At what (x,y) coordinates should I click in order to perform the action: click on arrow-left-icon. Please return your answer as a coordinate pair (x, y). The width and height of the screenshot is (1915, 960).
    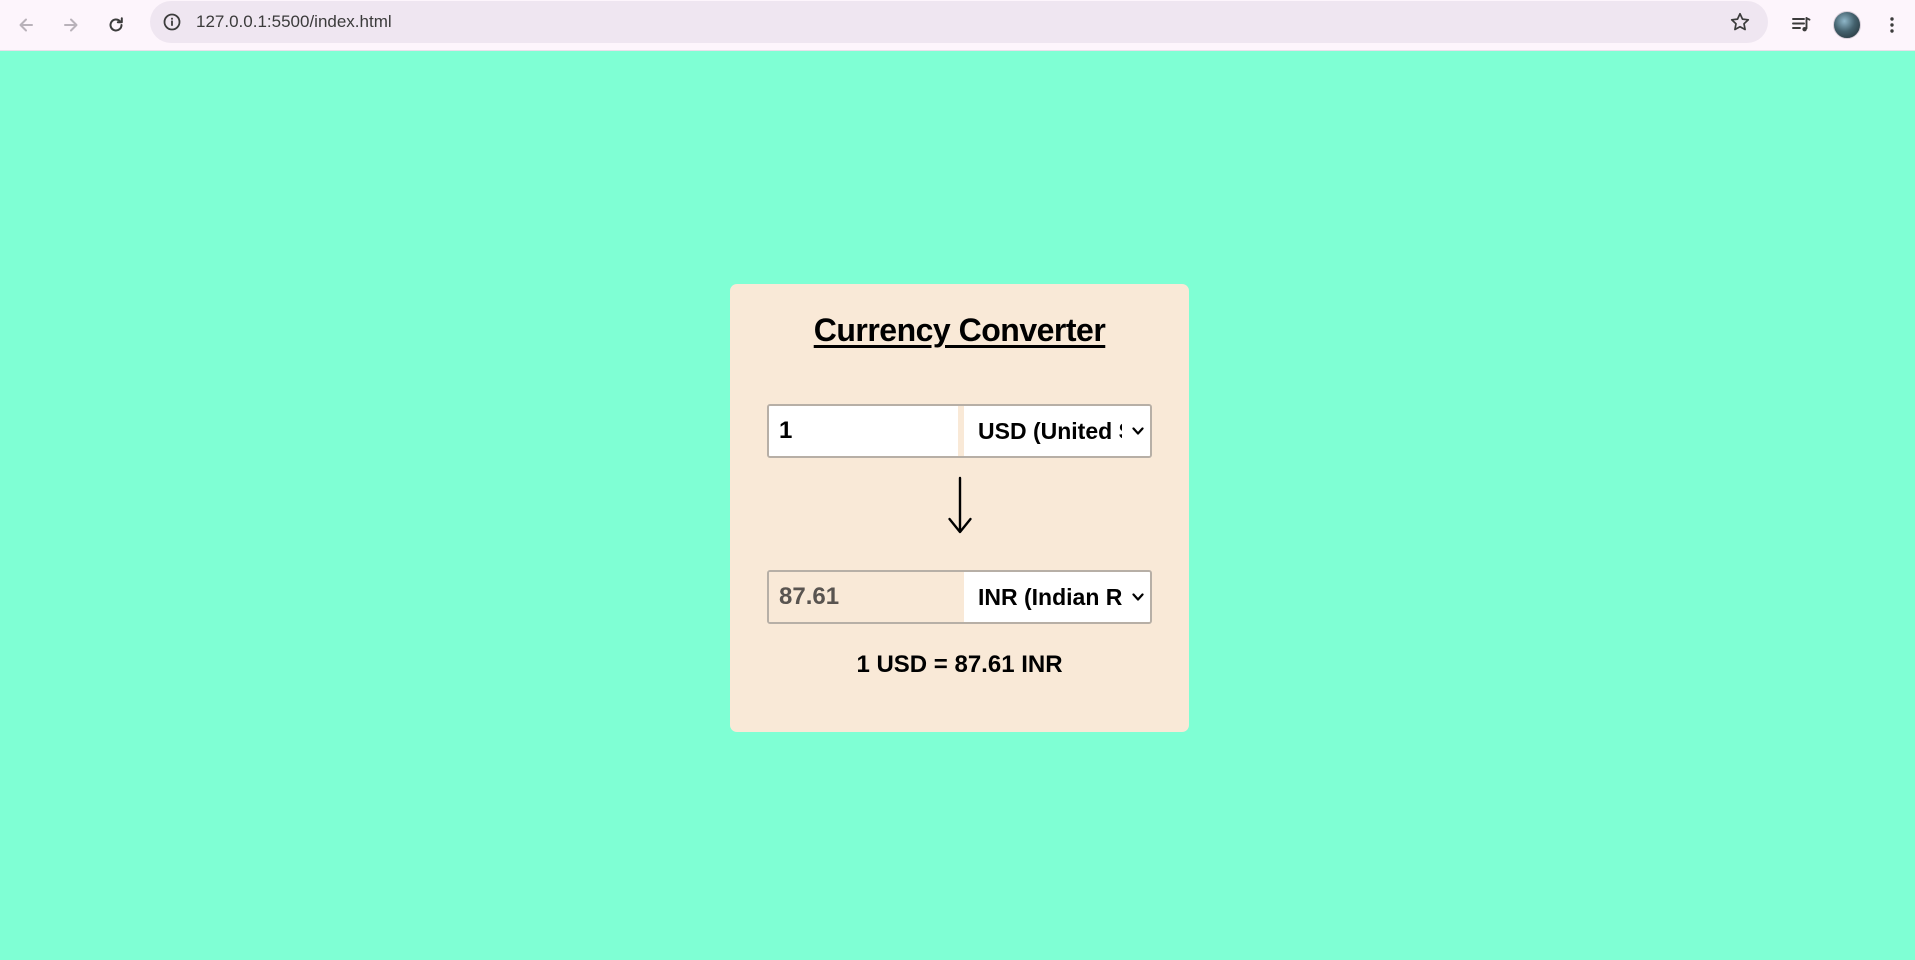
    Looking at the image, I should click on (26, 25).